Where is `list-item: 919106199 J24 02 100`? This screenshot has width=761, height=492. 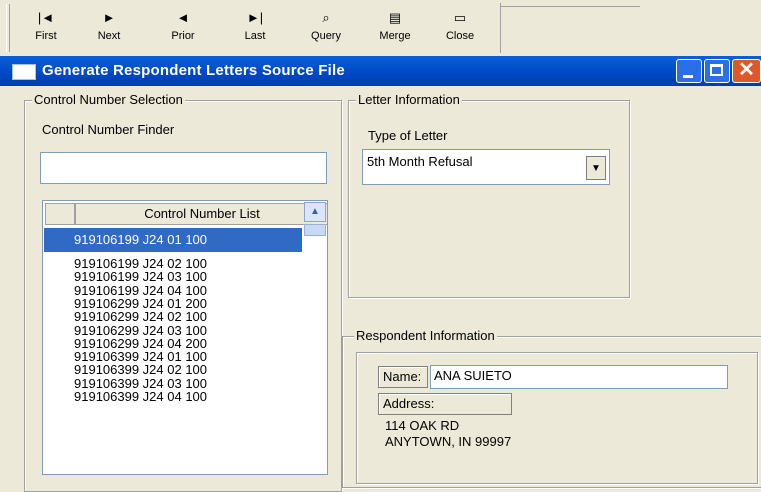
list-item: 919106199 J24 02 100 is located at coordinates (140, 263).